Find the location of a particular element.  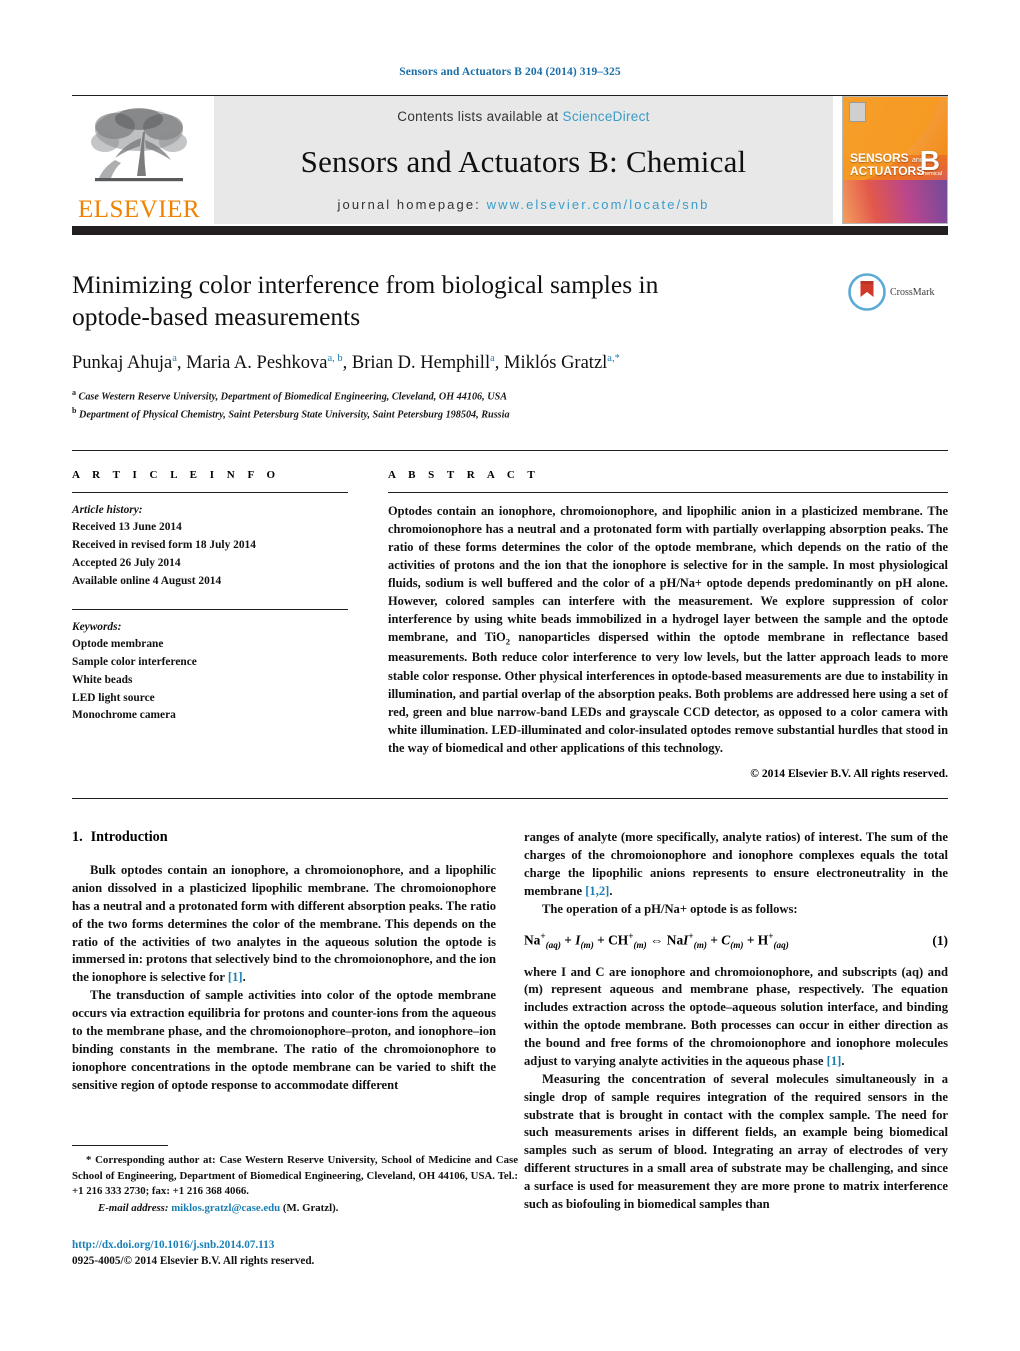

reference-link: [1,2] is located at coordinates (597, 891).